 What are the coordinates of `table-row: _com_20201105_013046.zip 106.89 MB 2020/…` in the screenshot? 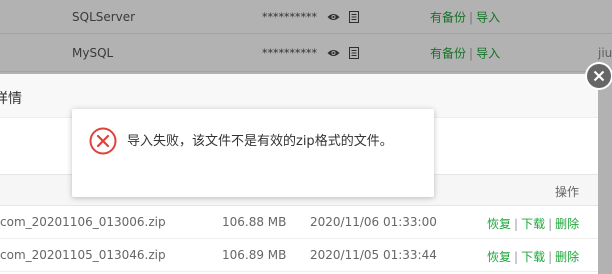 It's located at (299, 255).